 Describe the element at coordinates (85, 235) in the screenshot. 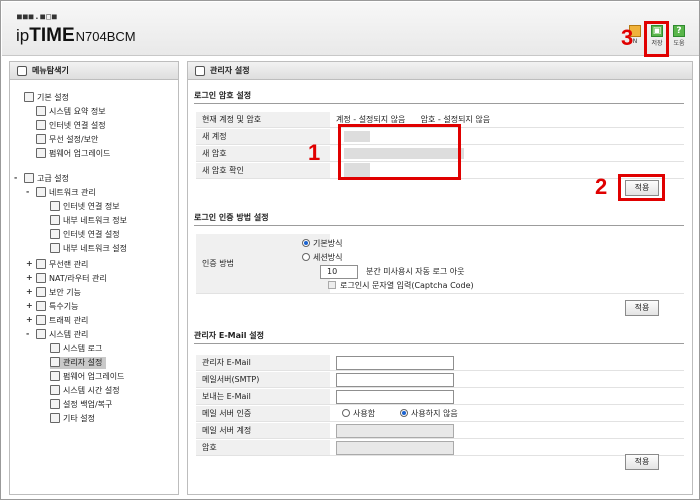

I see `menu-internet-config: 인터넷 연결 설정` at that location.